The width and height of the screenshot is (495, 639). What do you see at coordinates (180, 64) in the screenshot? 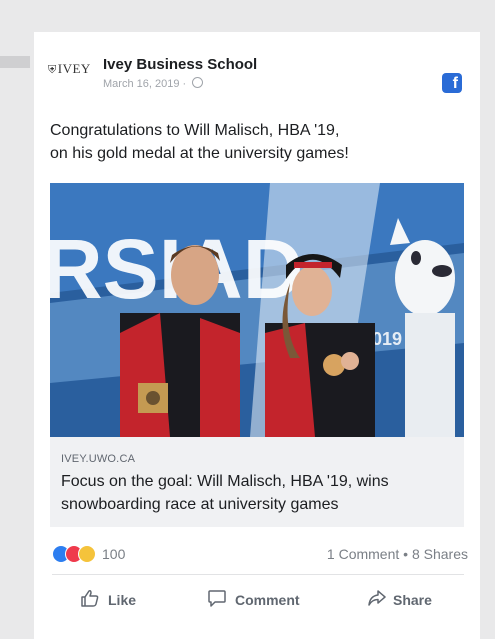
I see `page-name-link: Ivey Business School` at bounding box center [180, 64].